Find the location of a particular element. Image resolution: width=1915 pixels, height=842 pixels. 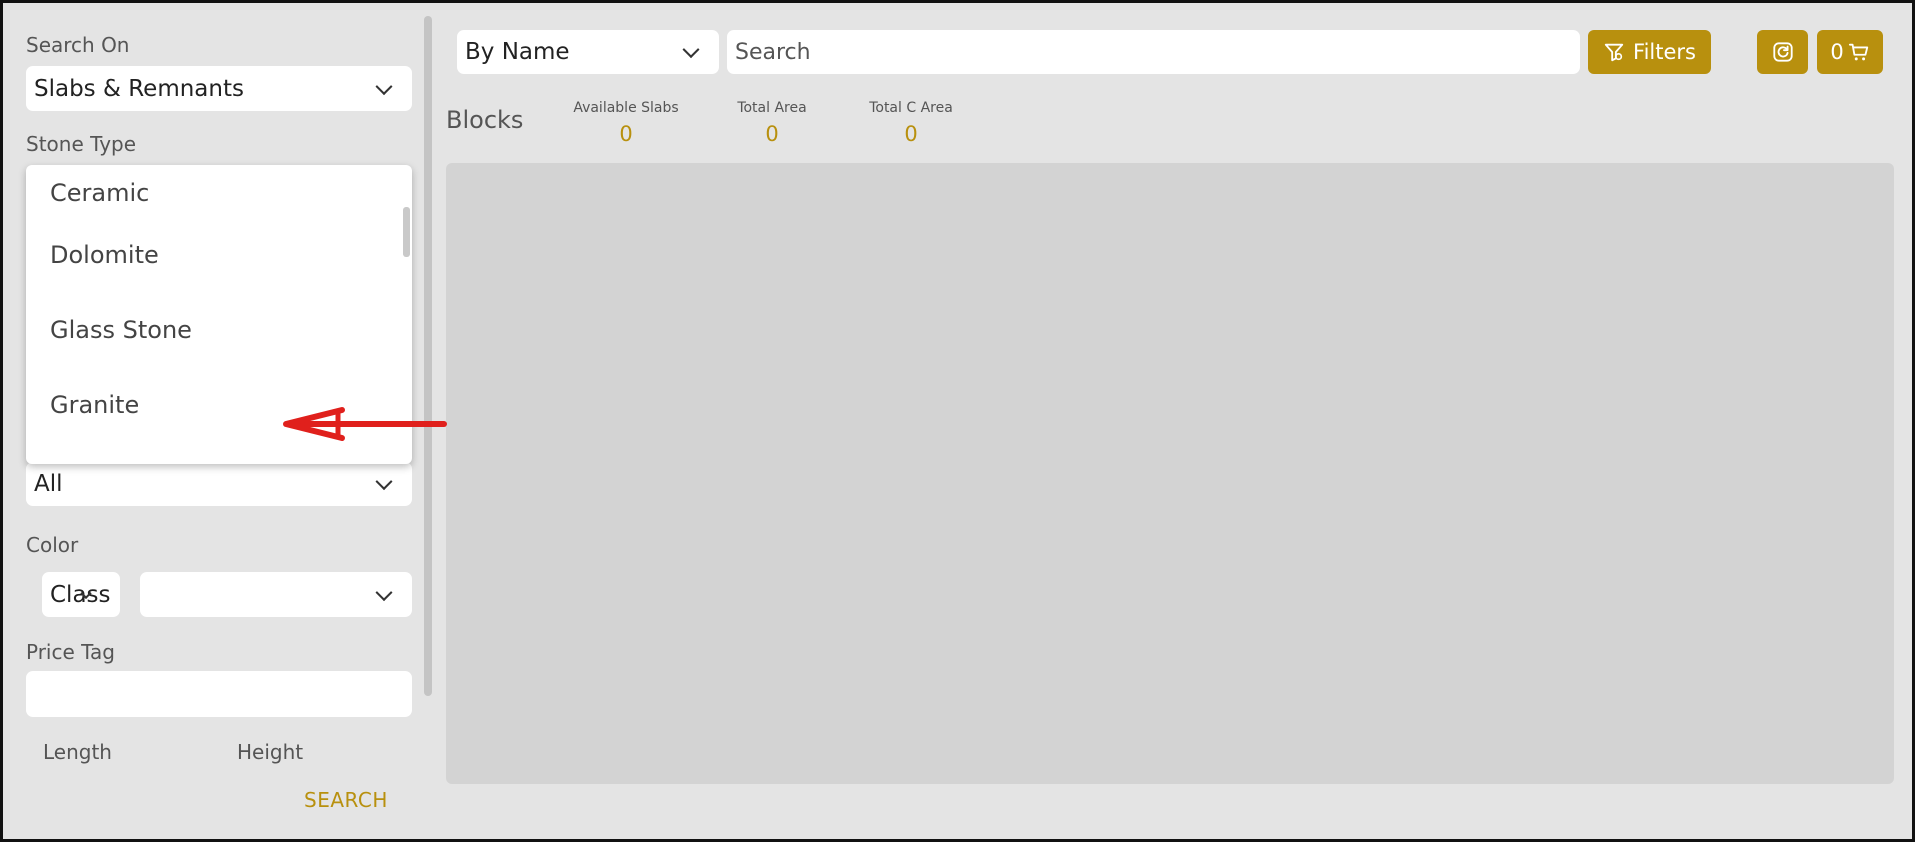

filter-icon is located at coordinates (1614, 52).